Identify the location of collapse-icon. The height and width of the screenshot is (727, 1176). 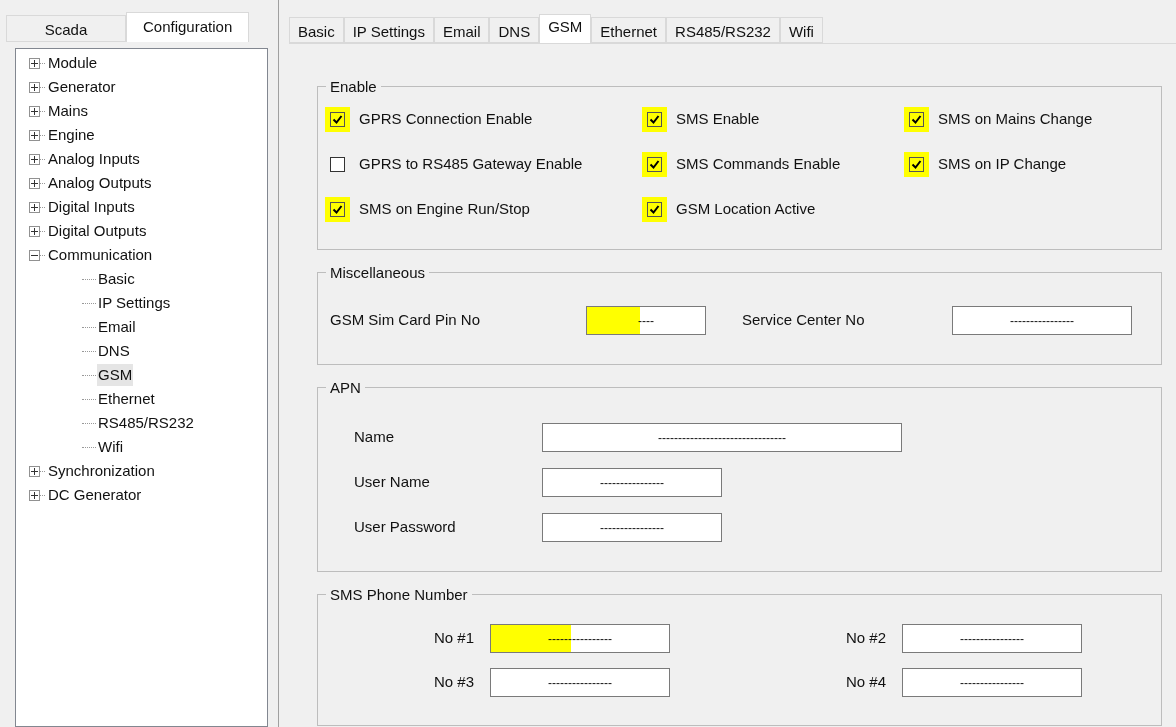
(34, 255).